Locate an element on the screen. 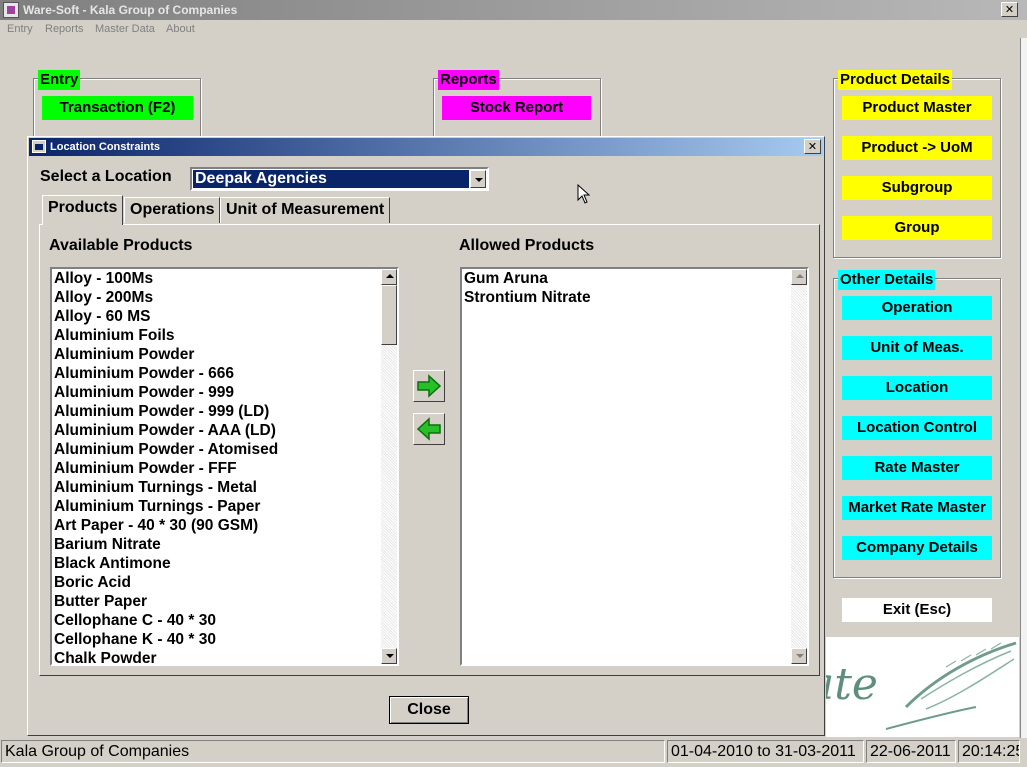  scroll-thumb is located at coordinates (389, 315).